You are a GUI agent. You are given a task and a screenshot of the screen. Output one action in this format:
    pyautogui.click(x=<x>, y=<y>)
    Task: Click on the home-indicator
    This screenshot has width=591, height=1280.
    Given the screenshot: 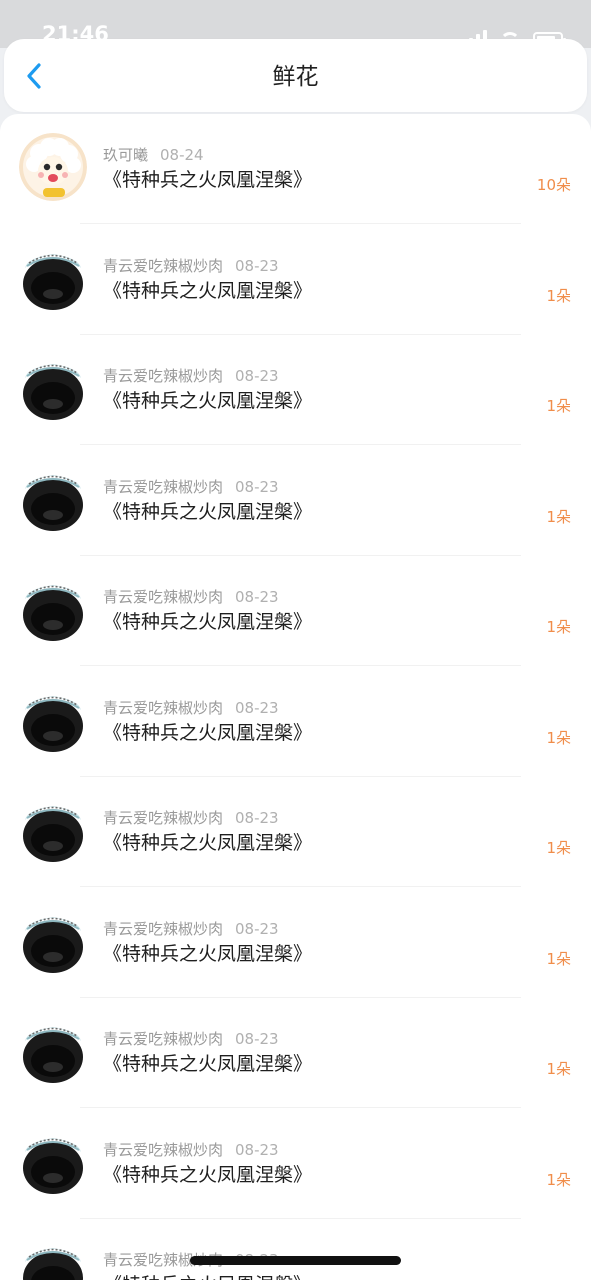 What is the action you would take?
    pyautogui.click(x=295, y=1260)
    